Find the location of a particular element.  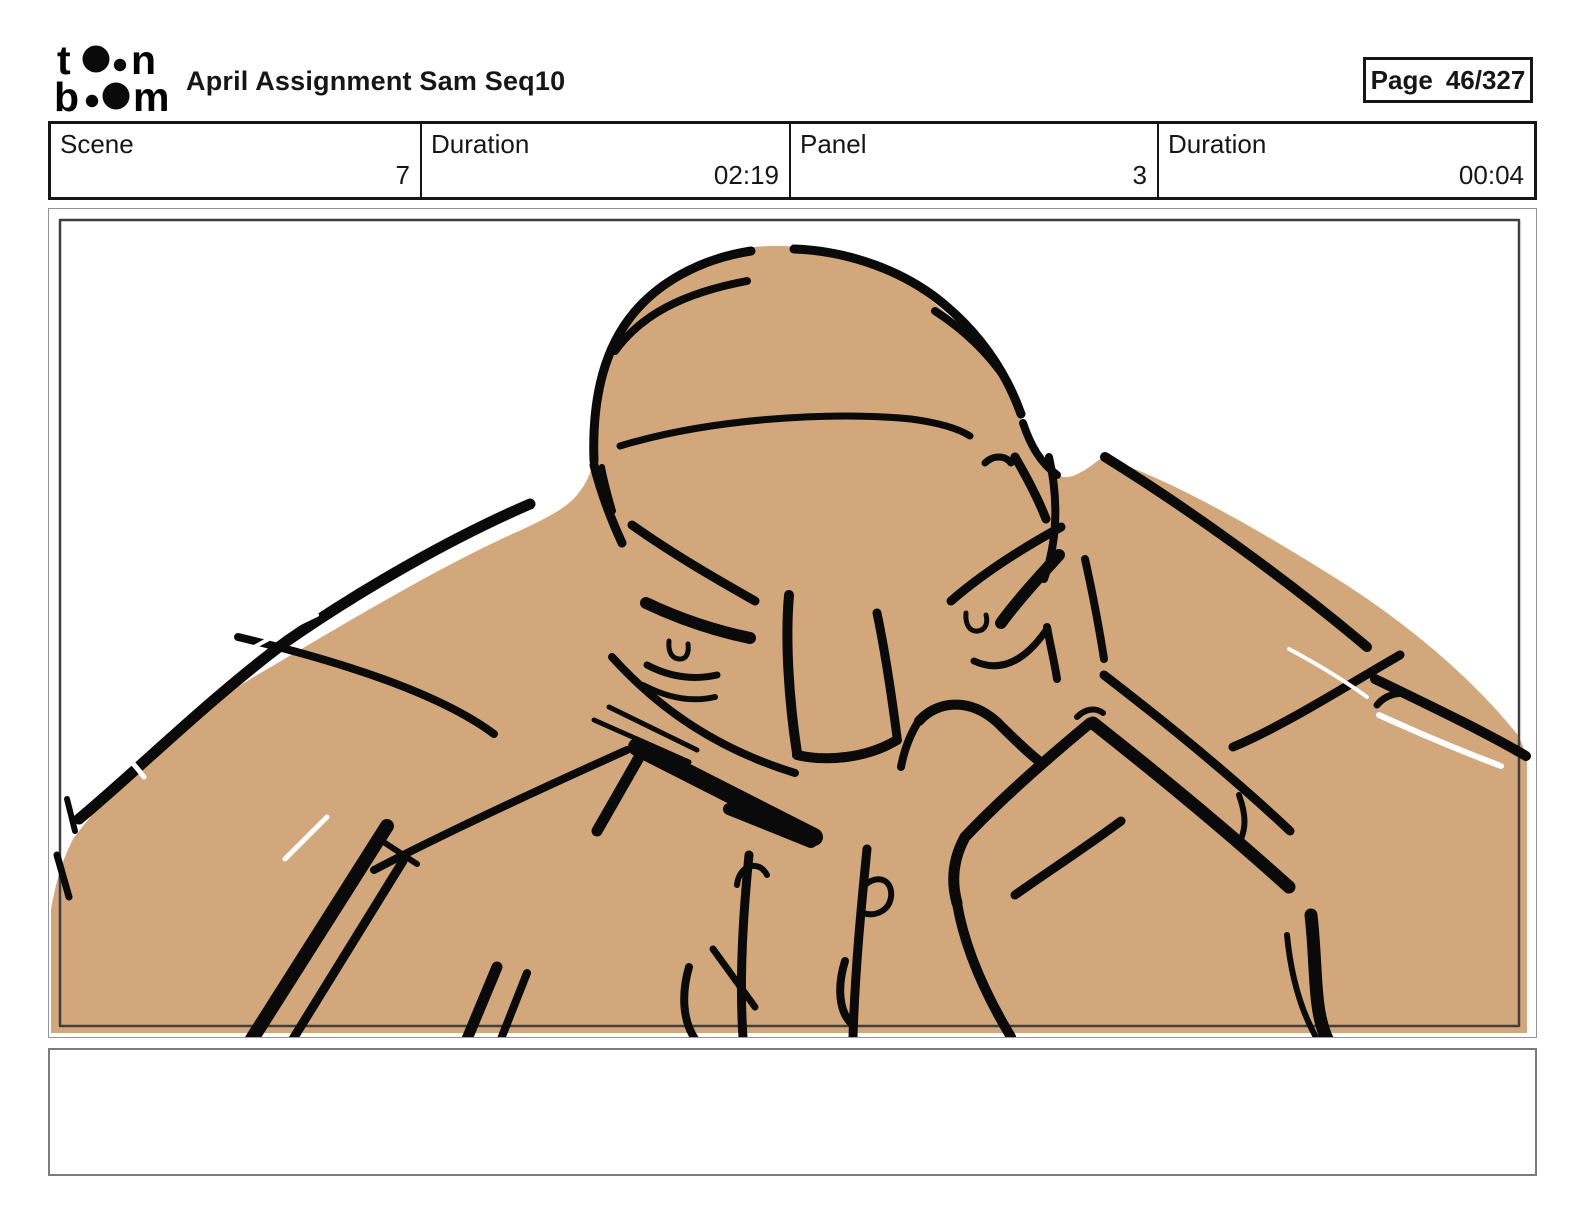

page-label: Page is located at coordinates (1401, 79).